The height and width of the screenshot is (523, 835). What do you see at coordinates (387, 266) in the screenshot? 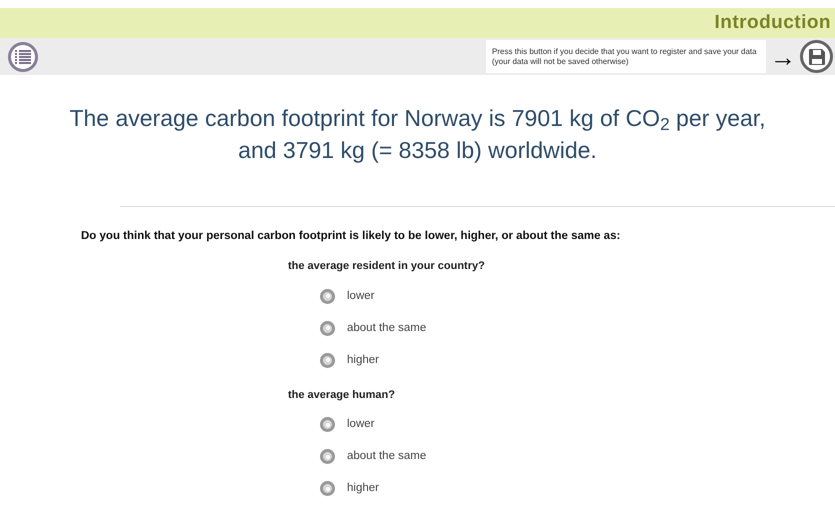
I see `sub-question: the average resident in your country?` at bounding box center [387, 266].